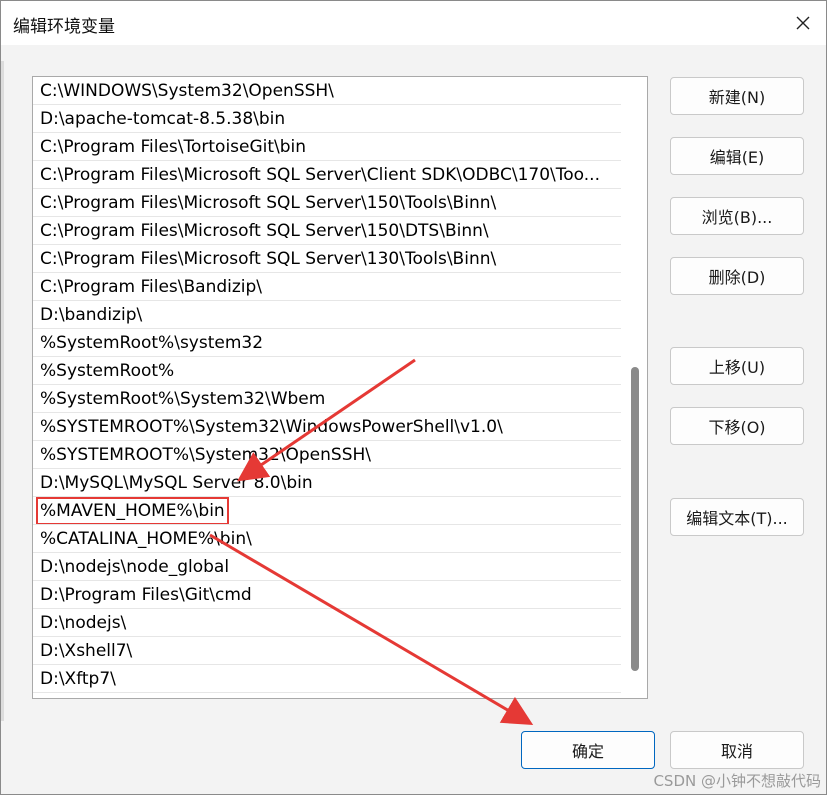  What do you see at coordinates (327, 595) in the screenshot?
I see `path-list-item: D:\Program Files\Git\cmd` at bounding box center [327, 595].